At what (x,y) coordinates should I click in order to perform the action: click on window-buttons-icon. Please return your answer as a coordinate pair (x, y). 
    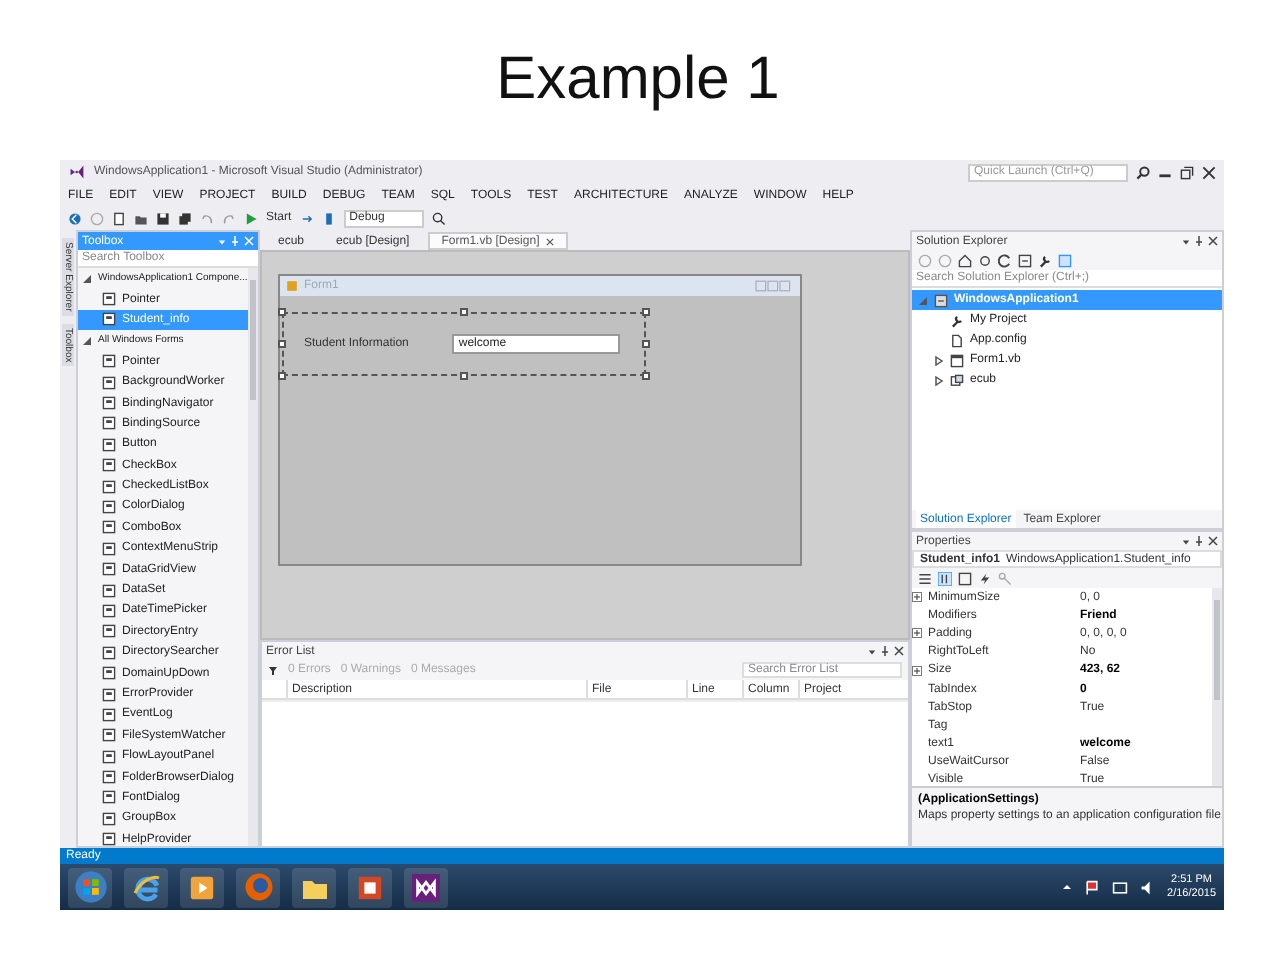
    Looking at the image, I should click on (774, 286).